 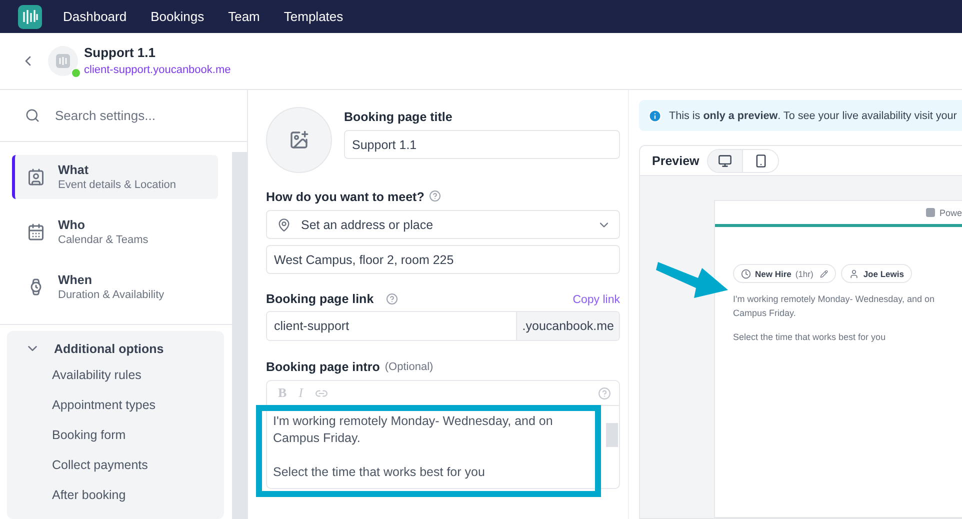 What do you see at coordinates (761, 161) in the screenshot?
I see `phone-icon` at bounding box center [761, 161].